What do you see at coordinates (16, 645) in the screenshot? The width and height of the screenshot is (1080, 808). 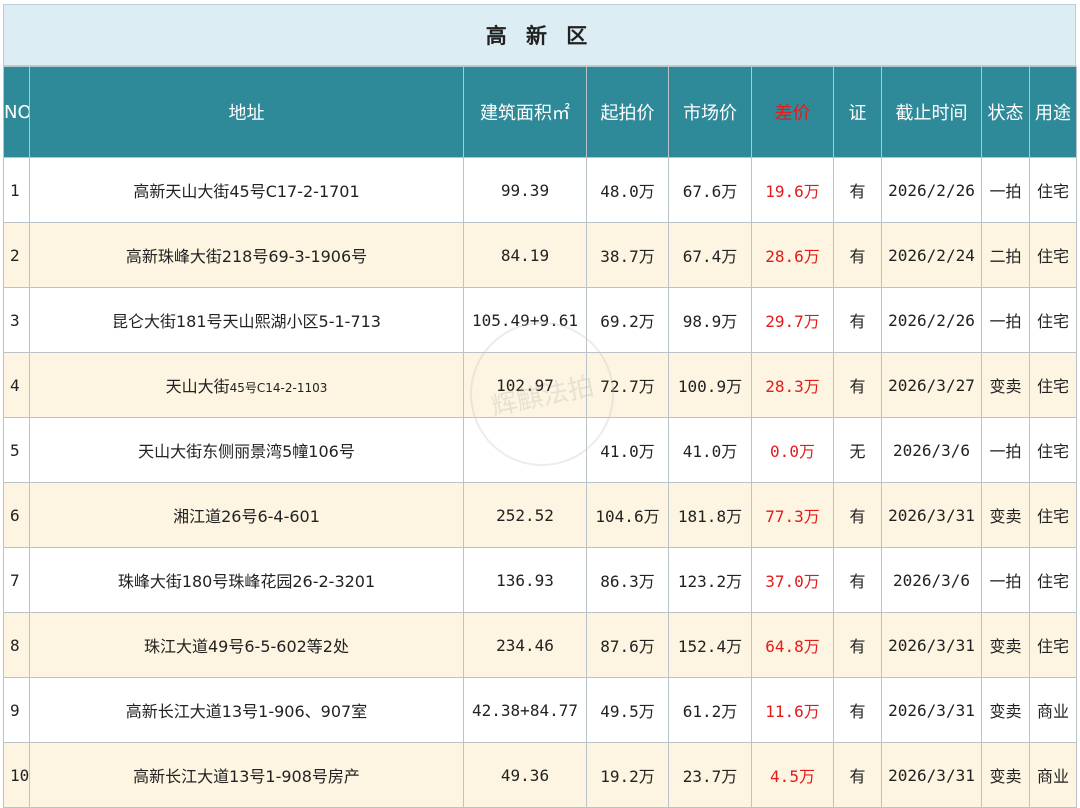 I see `cell-no: 8` at bounding box center [16, 645].